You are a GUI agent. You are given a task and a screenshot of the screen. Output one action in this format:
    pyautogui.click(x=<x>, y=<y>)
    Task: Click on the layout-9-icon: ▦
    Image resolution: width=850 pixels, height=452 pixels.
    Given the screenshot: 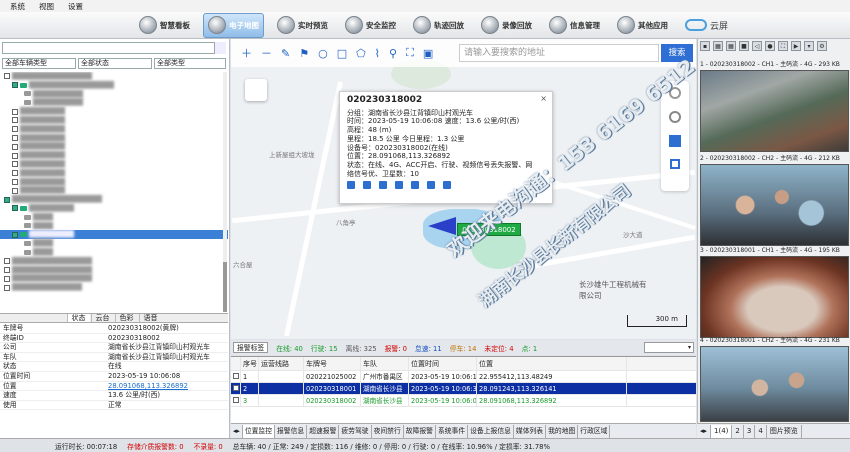 What is the action you would take?
    pyautogui.click(x=731, y=46)
    